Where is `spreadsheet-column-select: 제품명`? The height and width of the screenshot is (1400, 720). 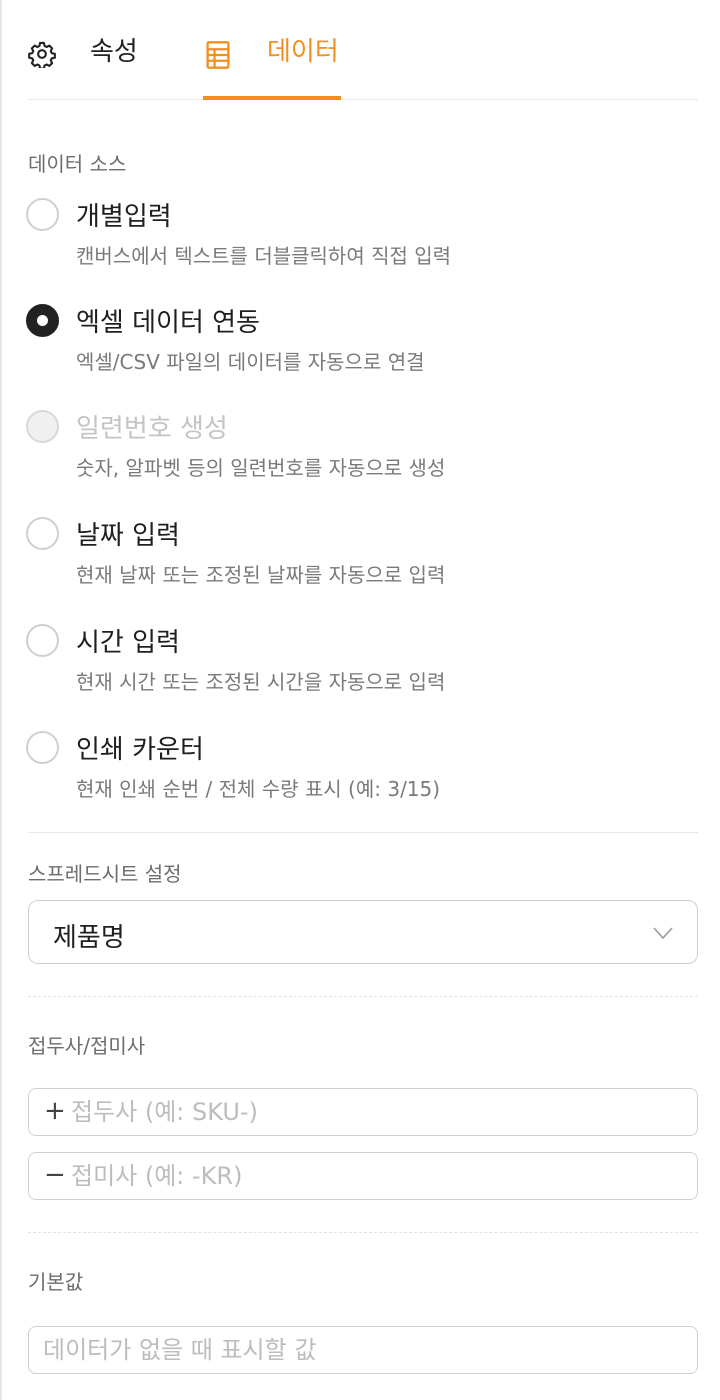
spreadsheet-column-select: 제품명 is located at coordinates (363, 932).